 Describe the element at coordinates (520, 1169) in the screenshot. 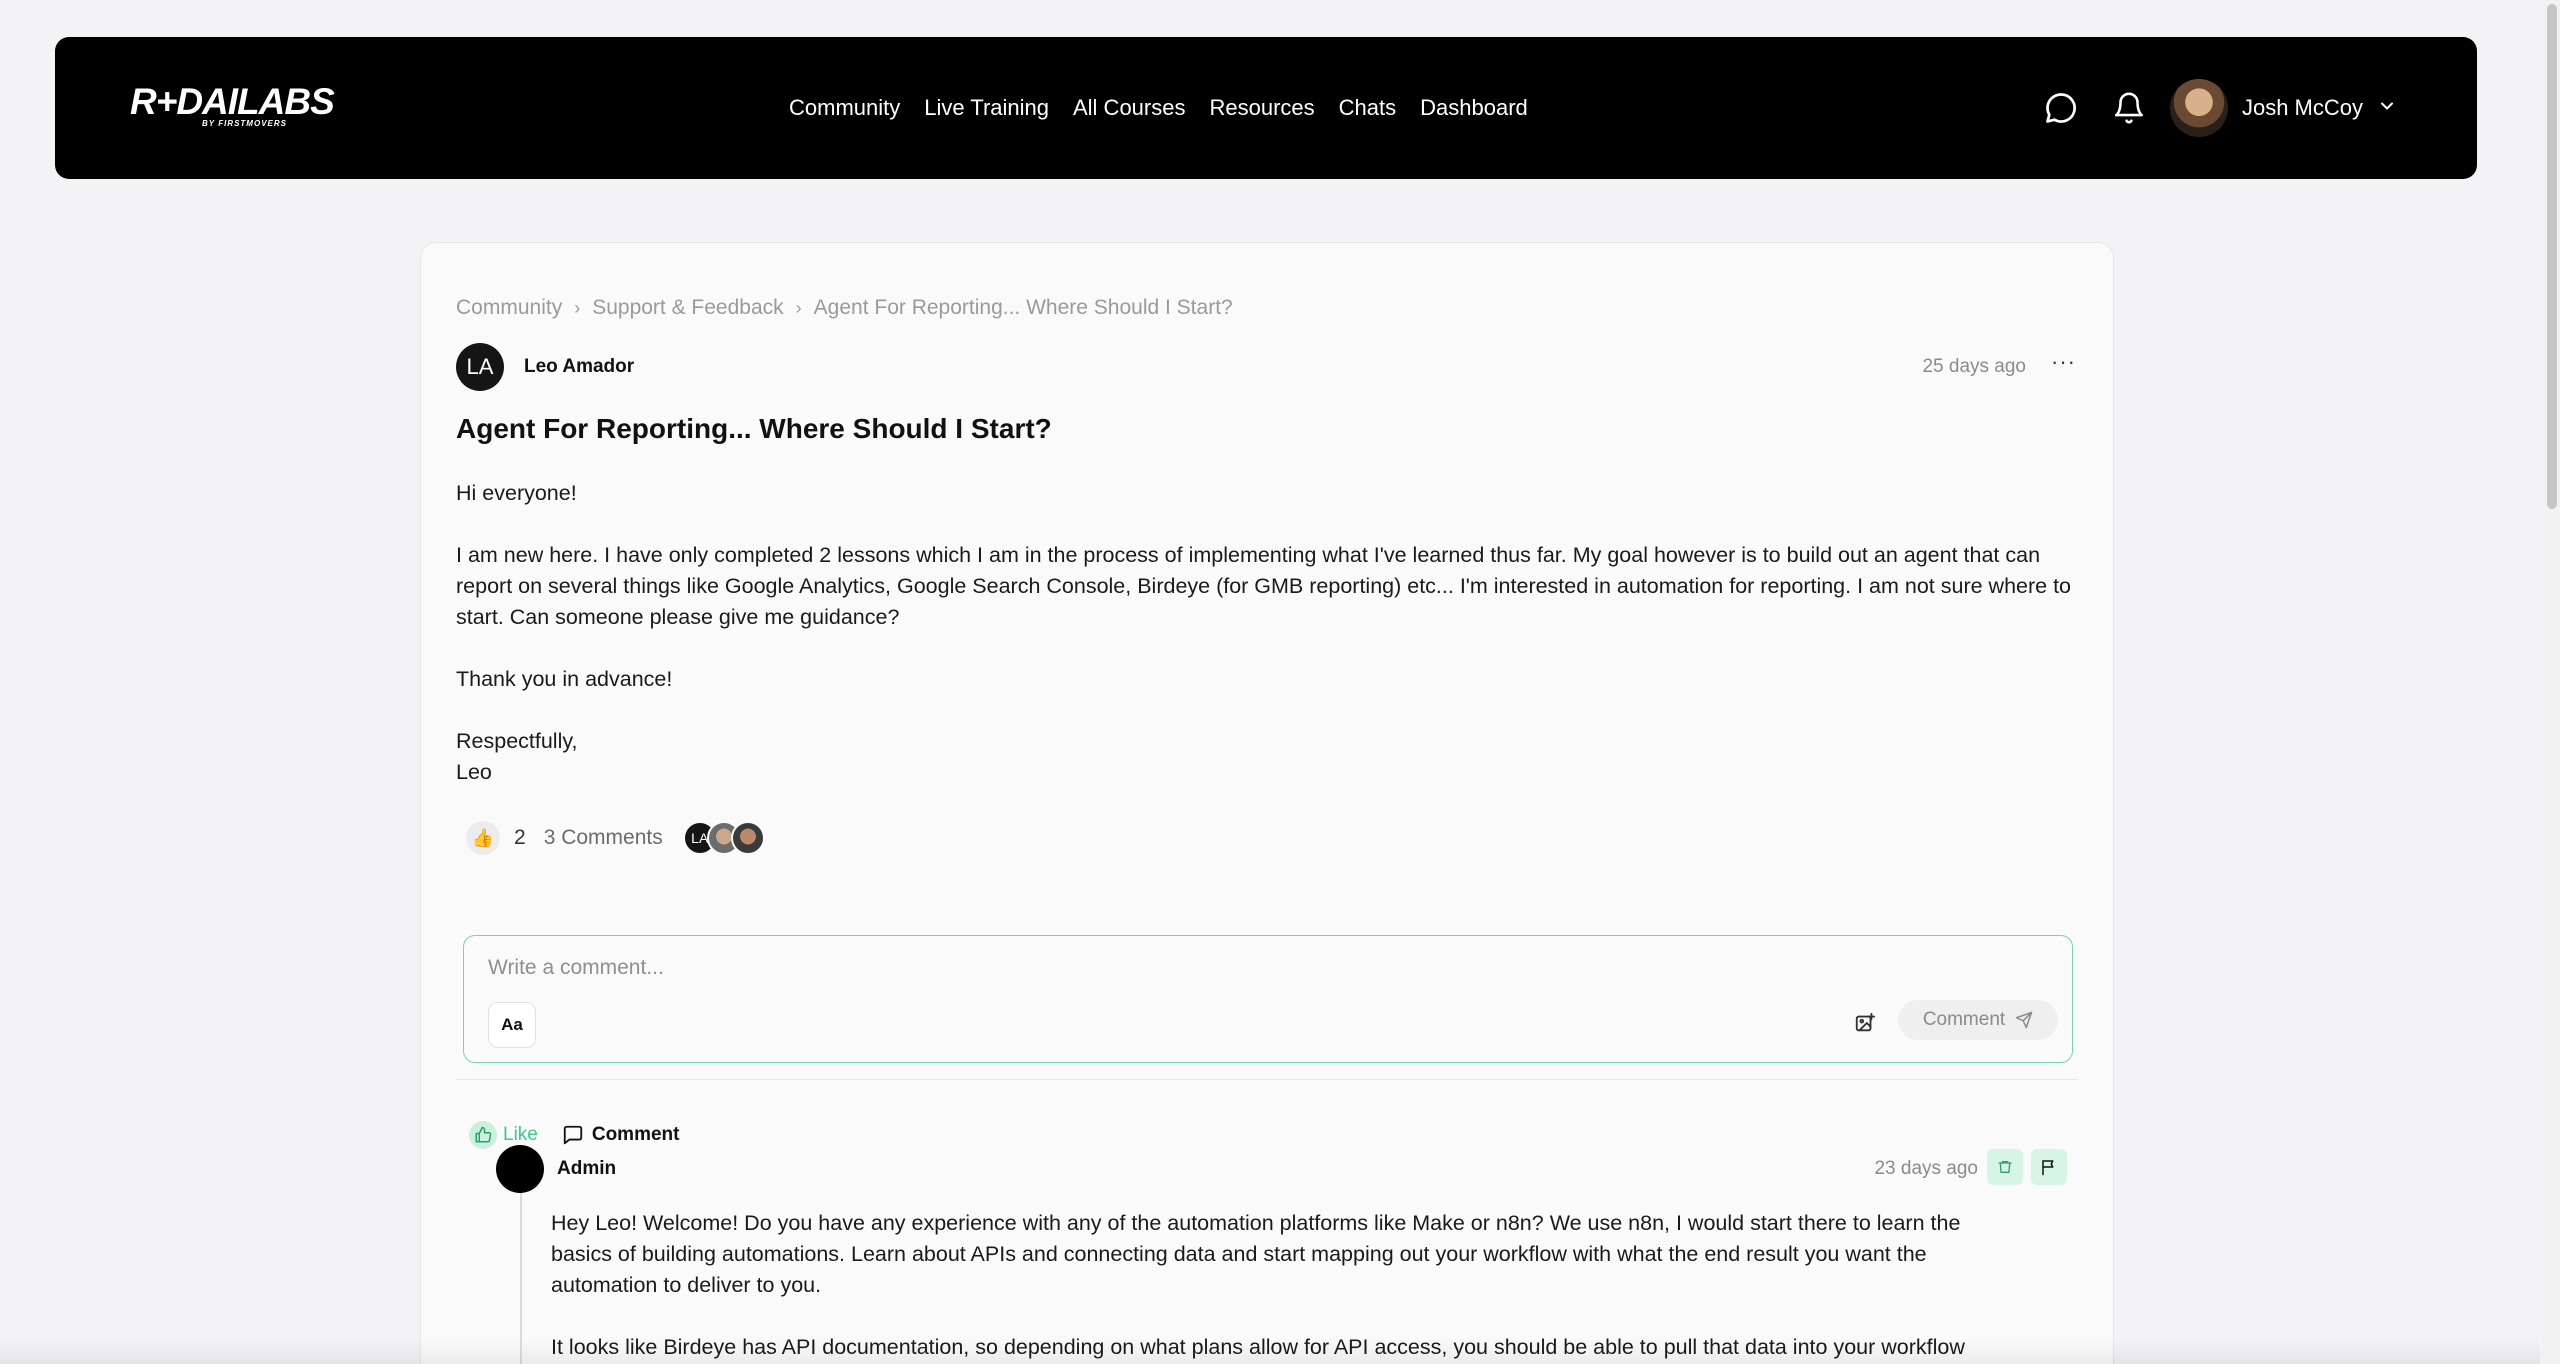

I see `comment-author-avatar` at that location.